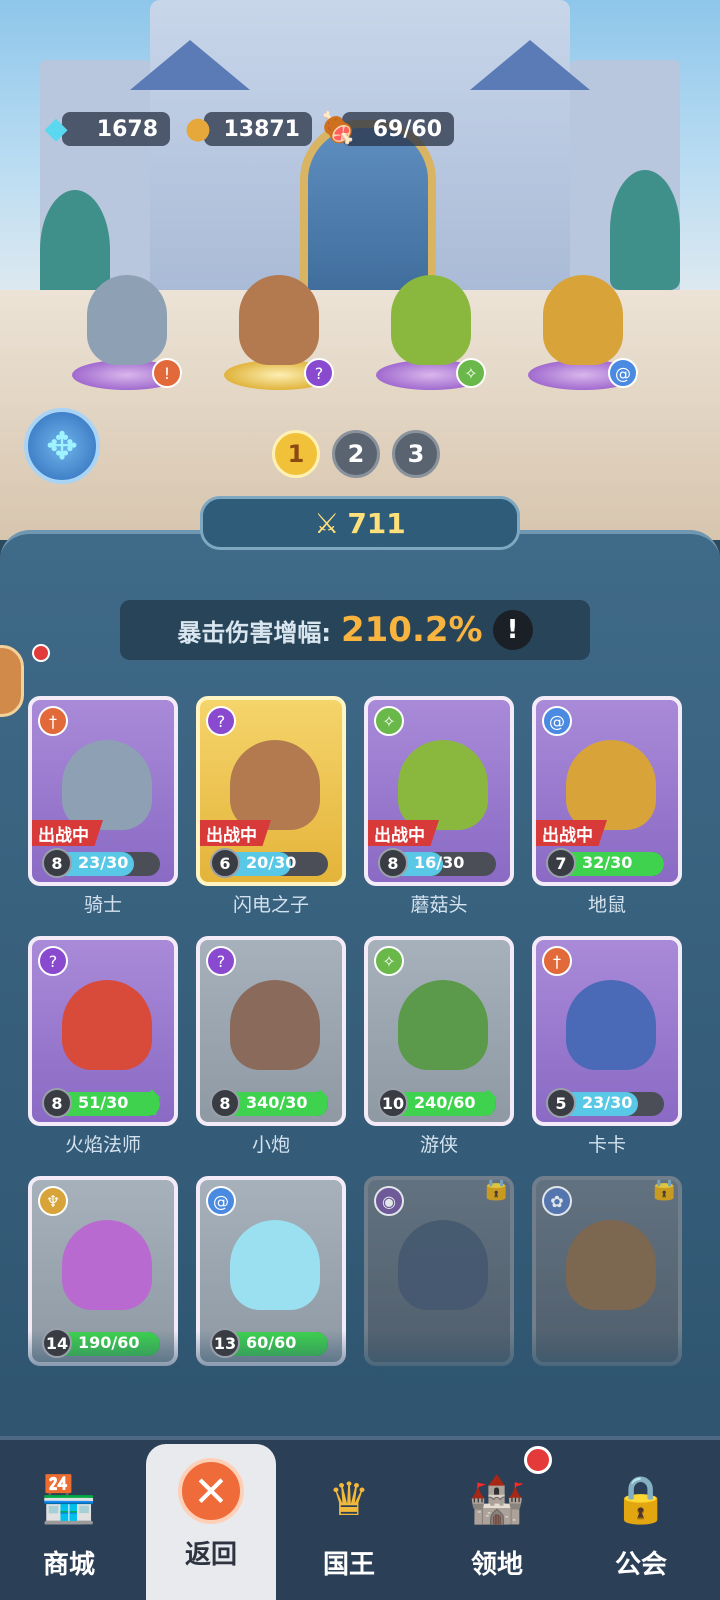 The image size is (720, 1600). I want to click on page-label: 3, so click(416, 454).